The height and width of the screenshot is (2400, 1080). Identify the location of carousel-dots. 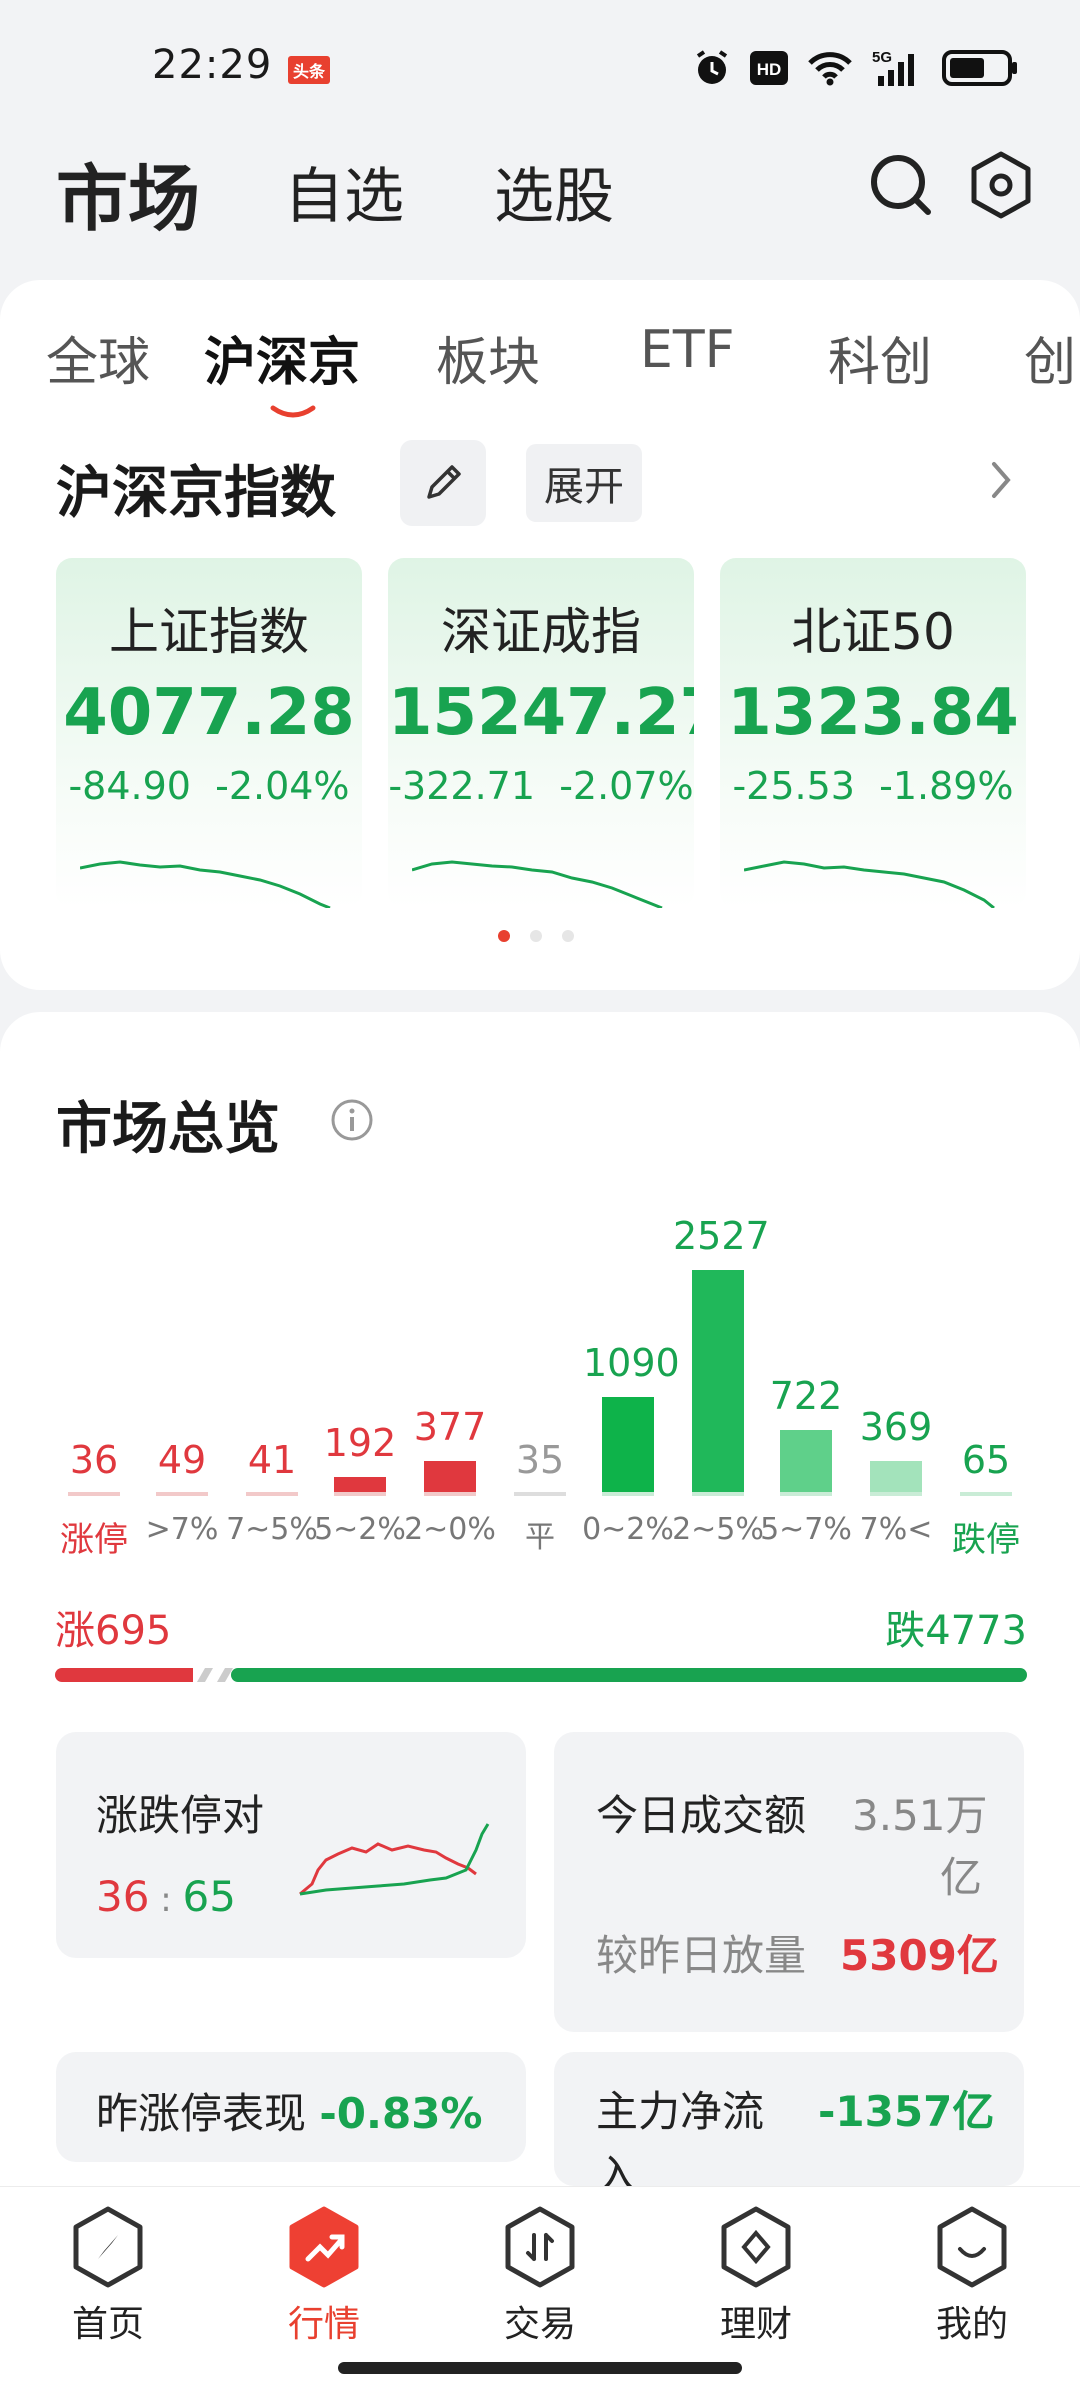
(536, 936).